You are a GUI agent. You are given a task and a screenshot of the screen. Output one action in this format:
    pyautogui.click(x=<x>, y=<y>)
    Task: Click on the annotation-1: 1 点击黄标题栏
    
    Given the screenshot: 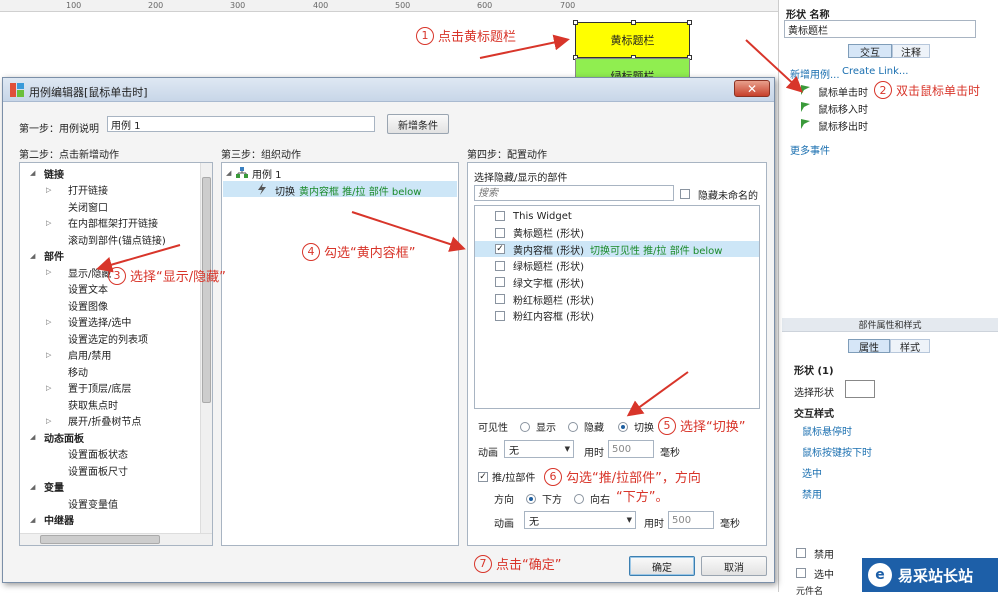 What is the action you would take?
    pyautogui.click(x=466, y=35)
    